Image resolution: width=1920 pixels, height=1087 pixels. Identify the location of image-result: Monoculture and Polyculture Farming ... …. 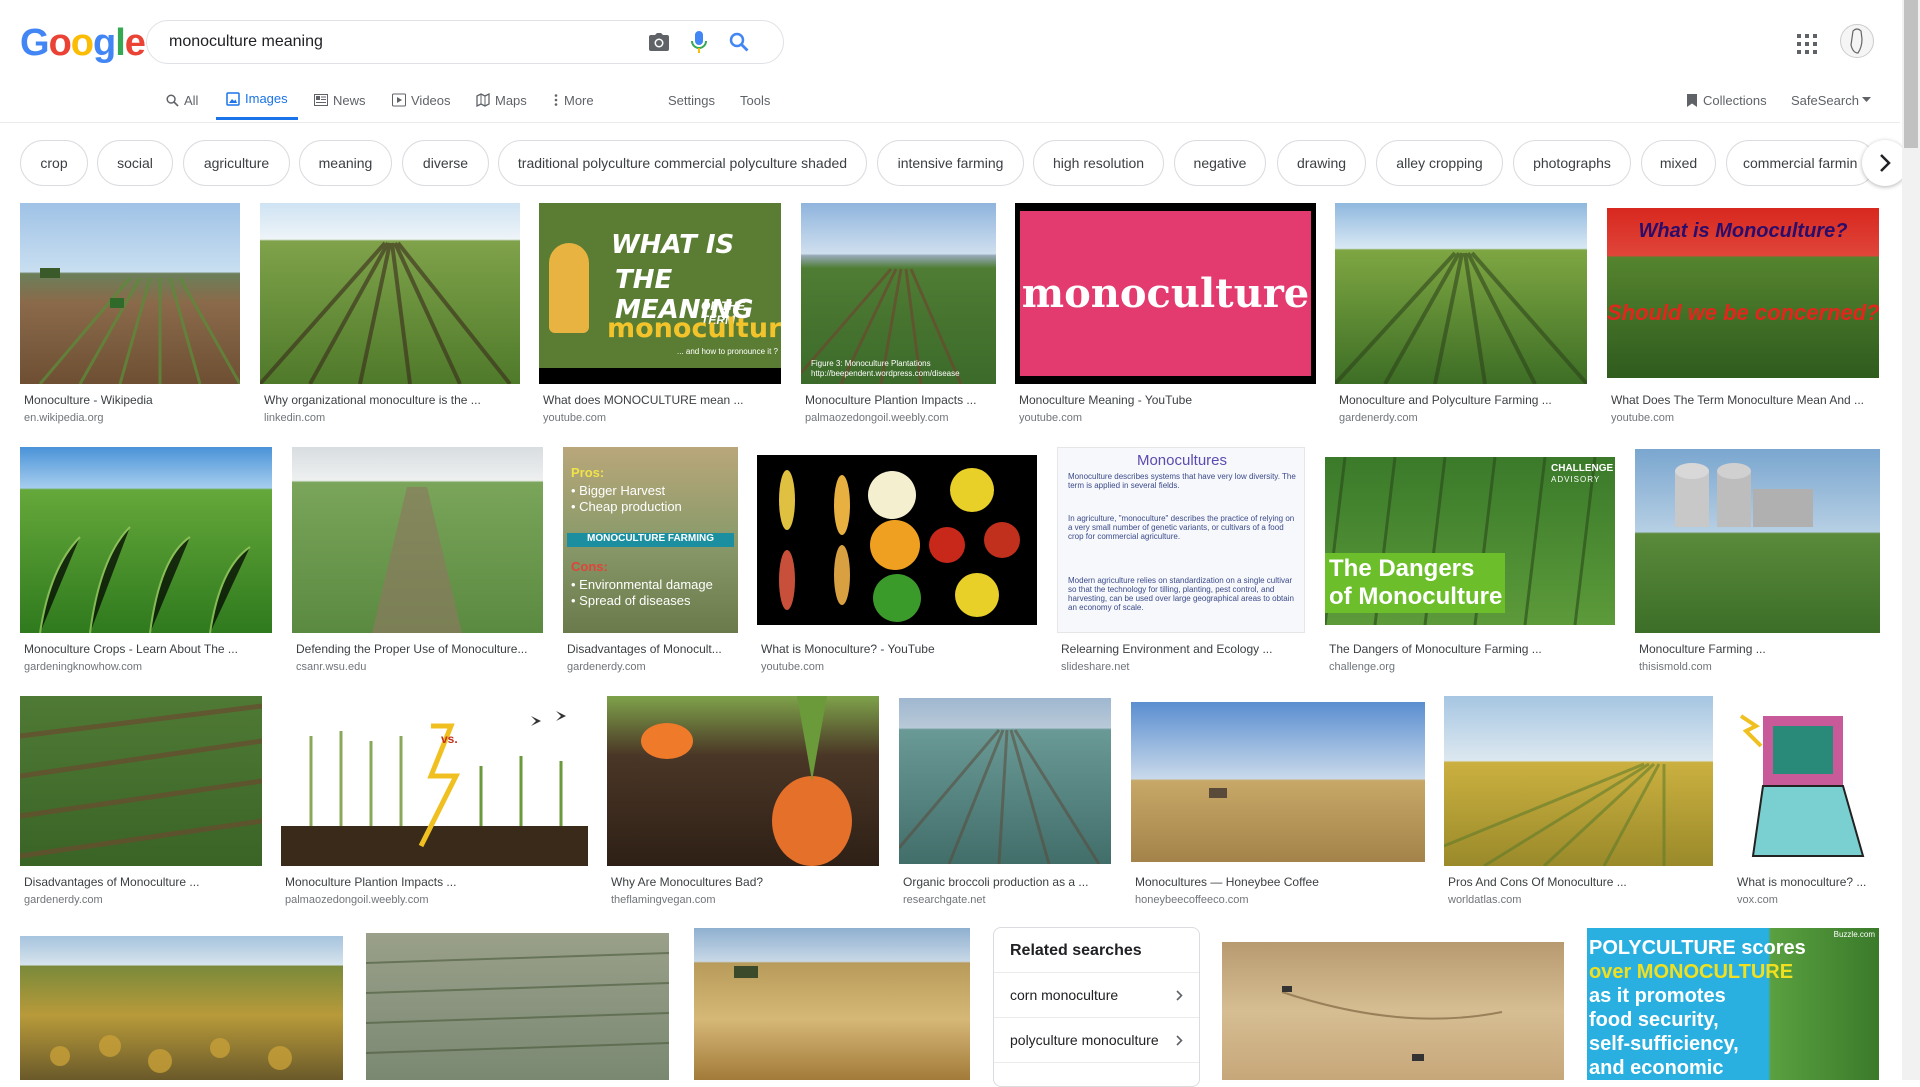
(1461, 315).